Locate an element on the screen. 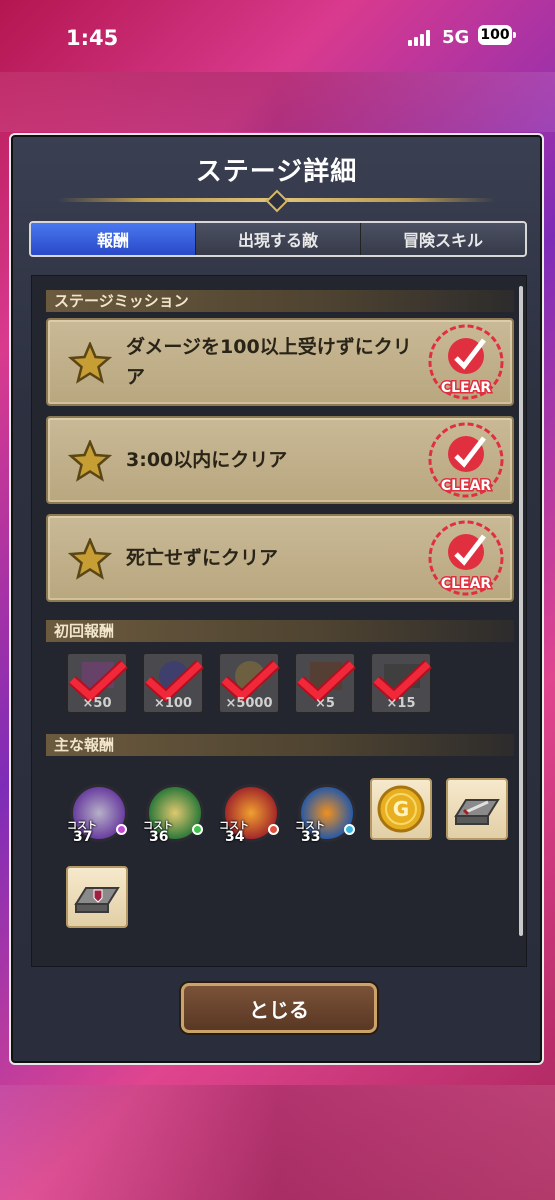  missions-section-header: ステージミッション is located at coordinates (280, 301).